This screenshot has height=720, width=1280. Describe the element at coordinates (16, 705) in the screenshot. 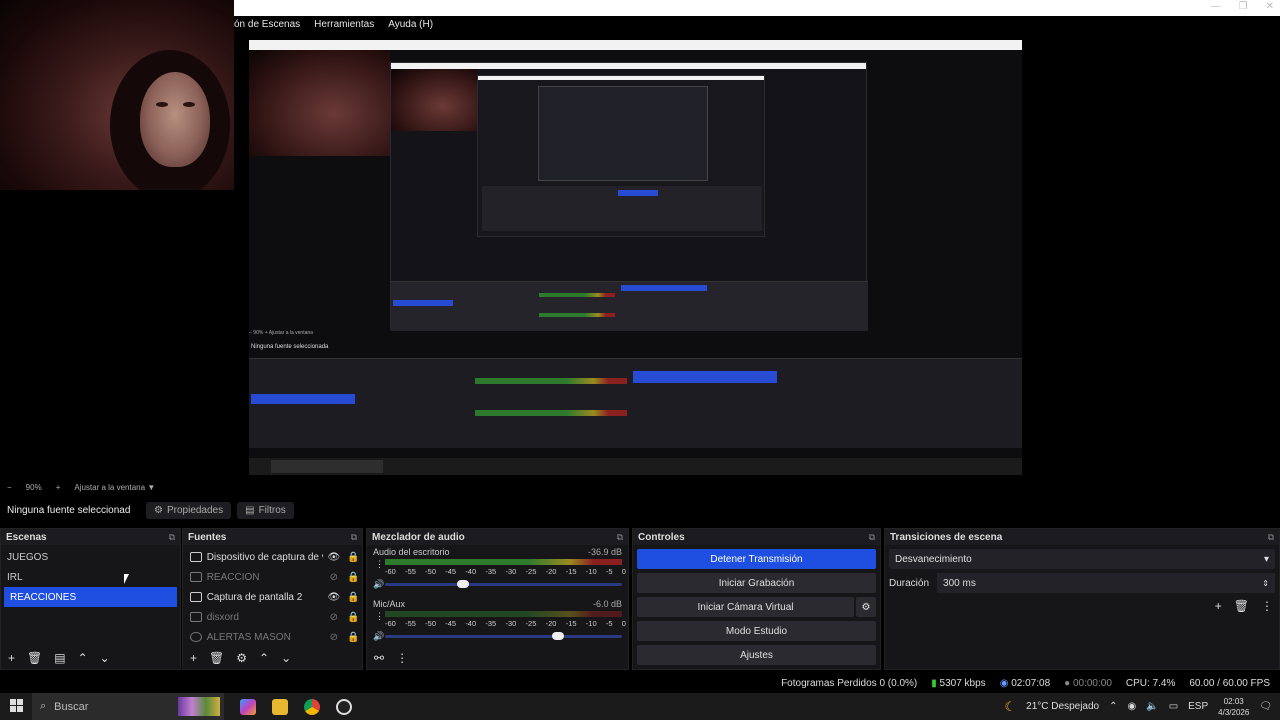

I see `windows-start-icon` at that location.